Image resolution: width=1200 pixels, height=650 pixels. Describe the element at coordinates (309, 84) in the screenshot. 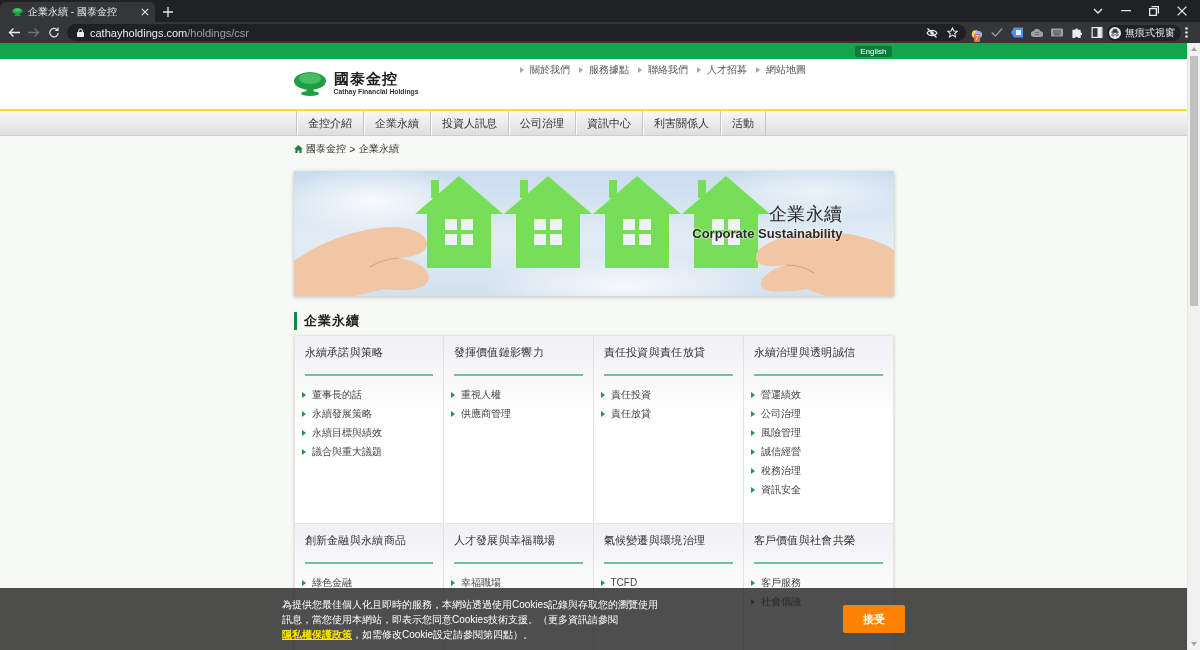

I see `tree-logo-icon` at that location.